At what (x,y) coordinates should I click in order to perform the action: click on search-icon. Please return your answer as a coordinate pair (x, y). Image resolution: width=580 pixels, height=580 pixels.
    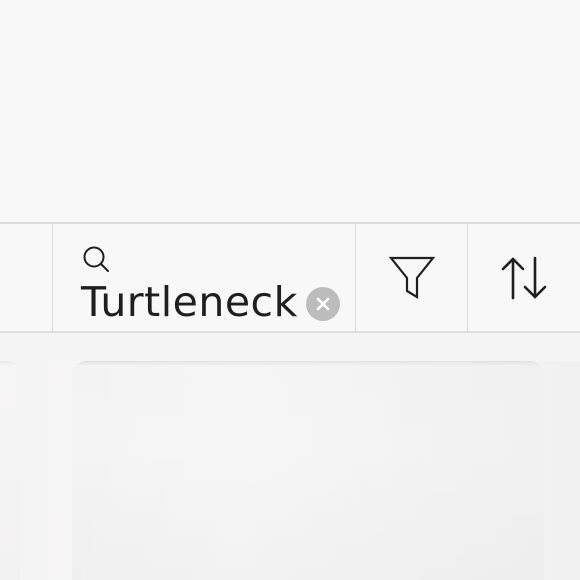
    Looking at the image, I should click on (96, 259).